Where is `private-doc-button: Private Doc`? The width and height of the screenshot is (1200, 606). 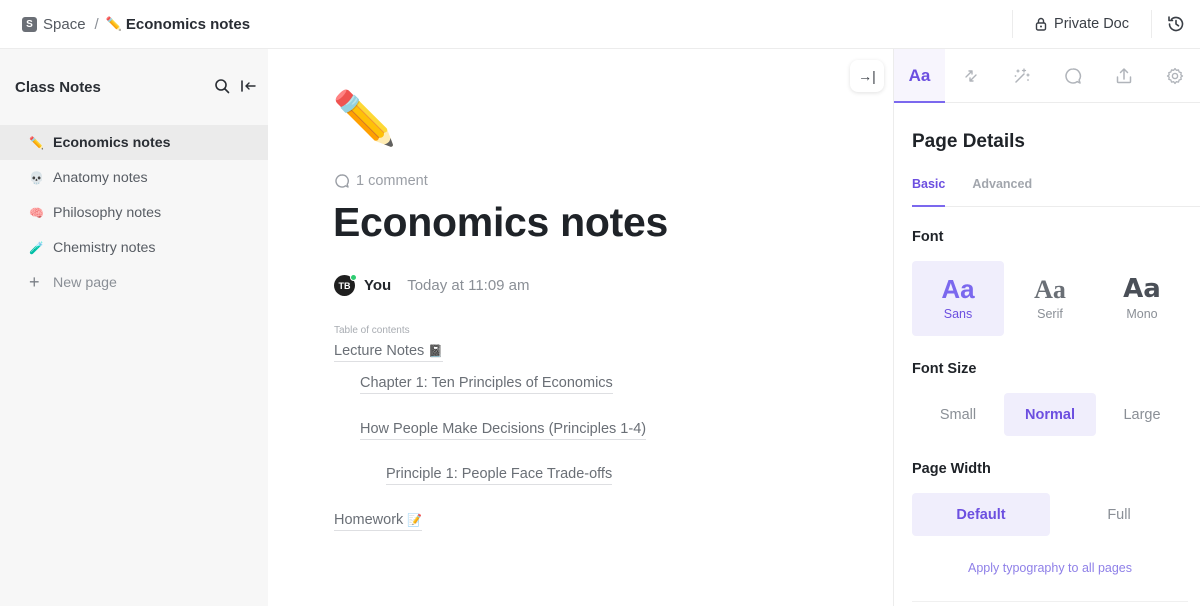 private-doc-button: Private Doc is located at coordinates (1082, 24).